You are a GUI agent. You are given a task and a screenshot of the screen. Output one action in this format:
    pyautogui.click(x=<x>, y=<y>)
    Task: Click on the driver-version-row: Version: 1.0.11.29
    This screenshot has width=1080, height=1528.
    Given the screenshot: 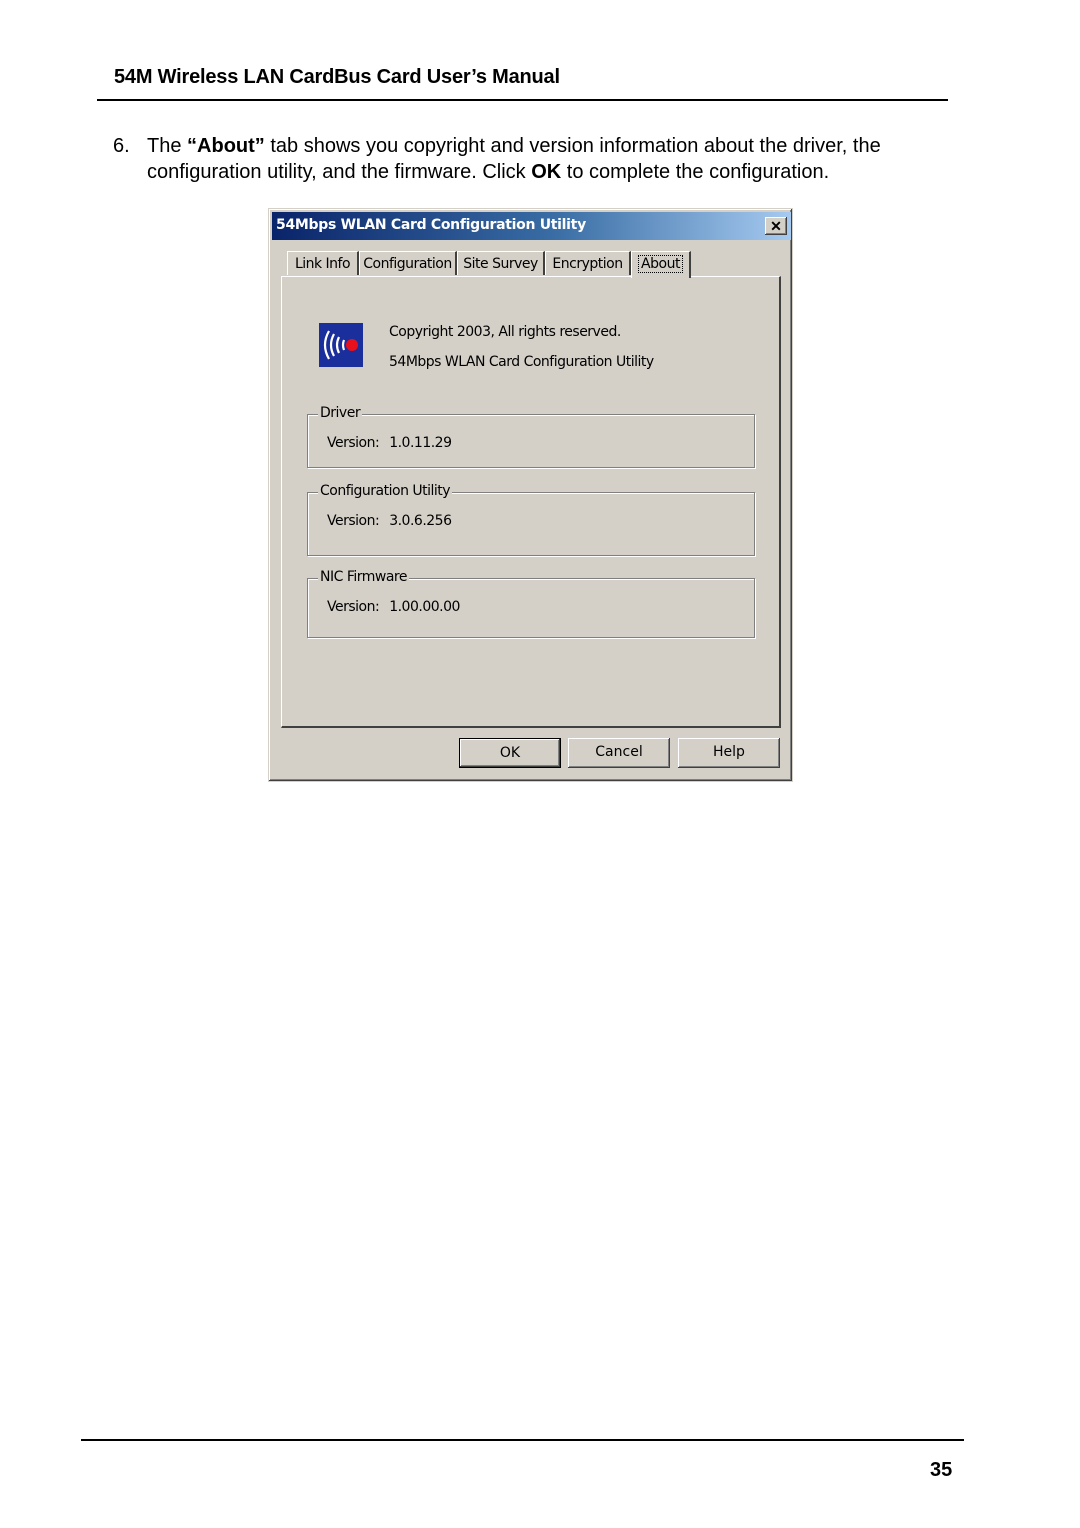 What is the action you would take?
    pyautogui.click(x=389, y=443)
    